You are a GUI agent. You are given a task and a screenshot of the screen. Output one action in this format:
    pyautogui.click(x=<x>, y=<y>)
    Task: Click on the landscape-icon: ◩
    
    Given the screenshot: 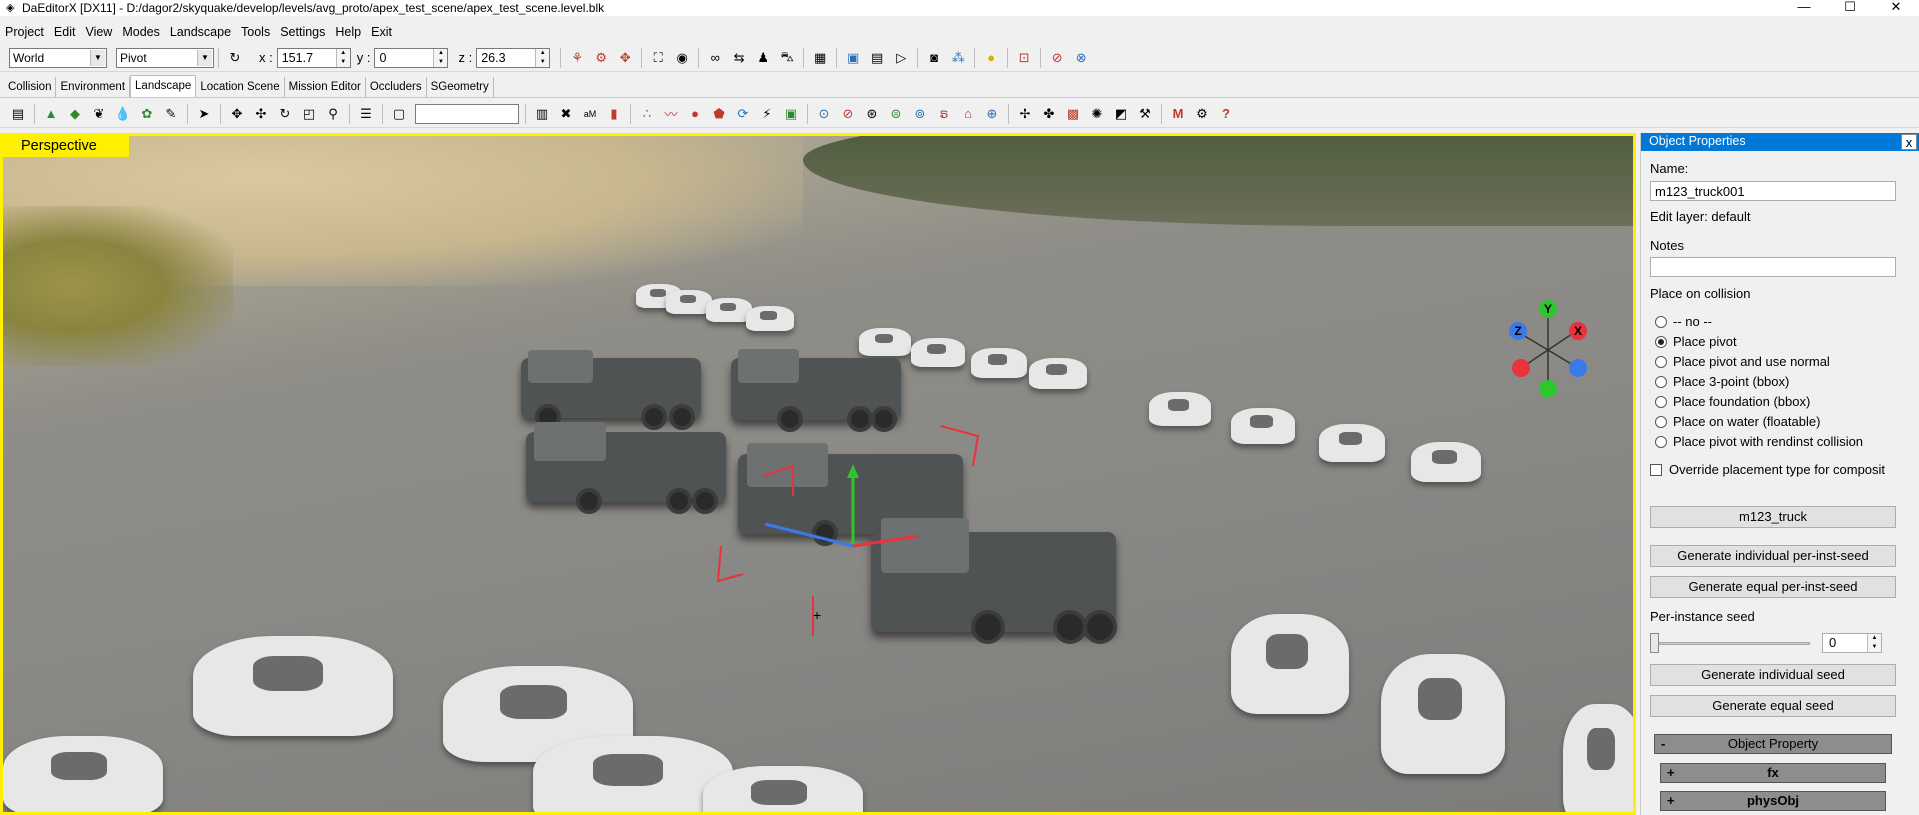 What is the action you would take?
    pyautogui.click(x=1121, y=114)
    